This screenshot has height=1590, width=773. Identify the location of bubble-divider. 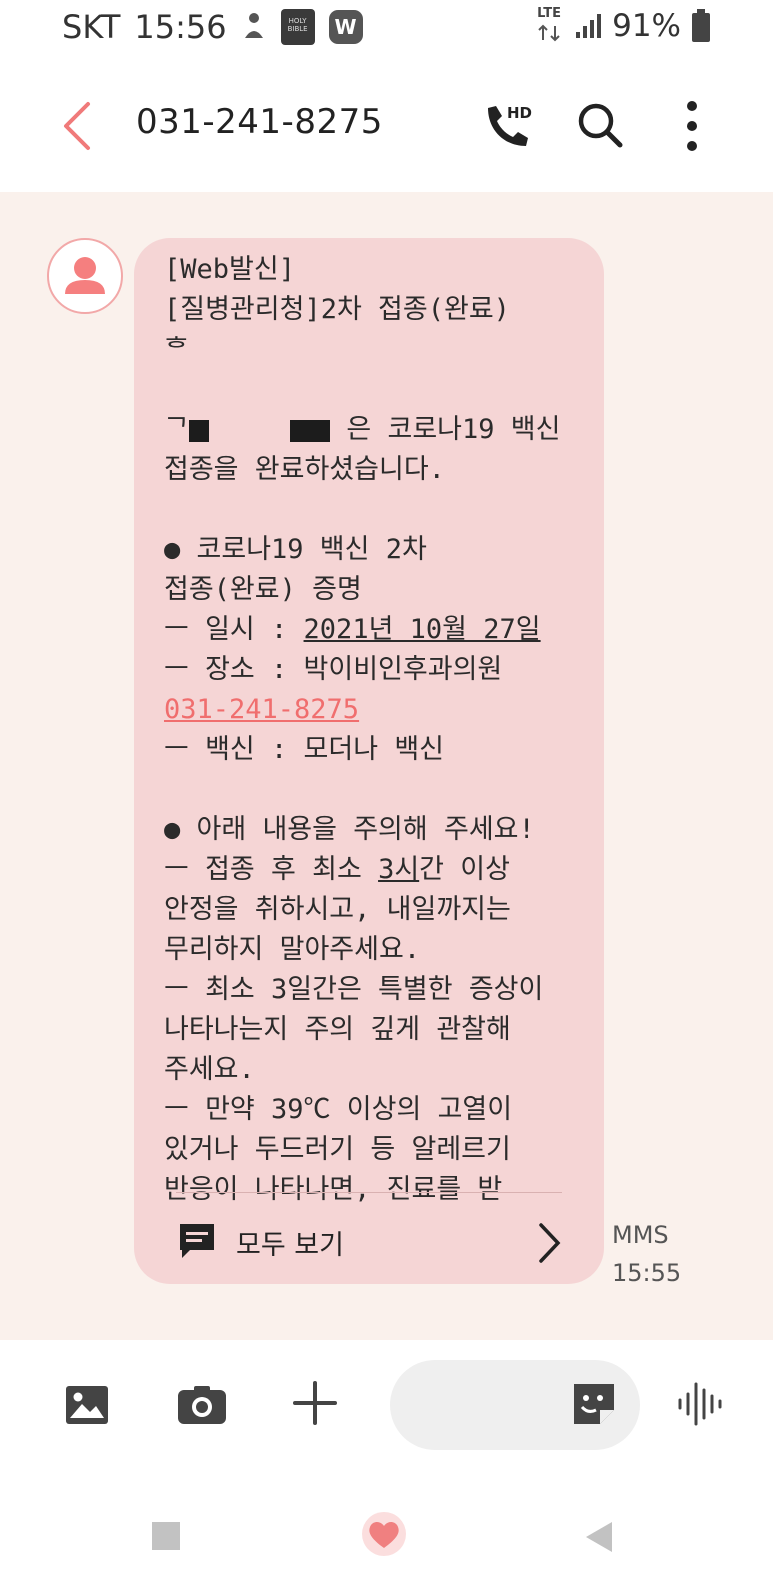
(369, 1192).